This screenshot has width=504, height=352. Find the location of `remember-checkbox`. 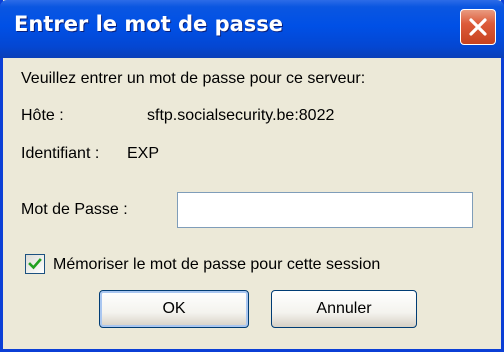

remember-checkbox is located at coordinates (35, 264).